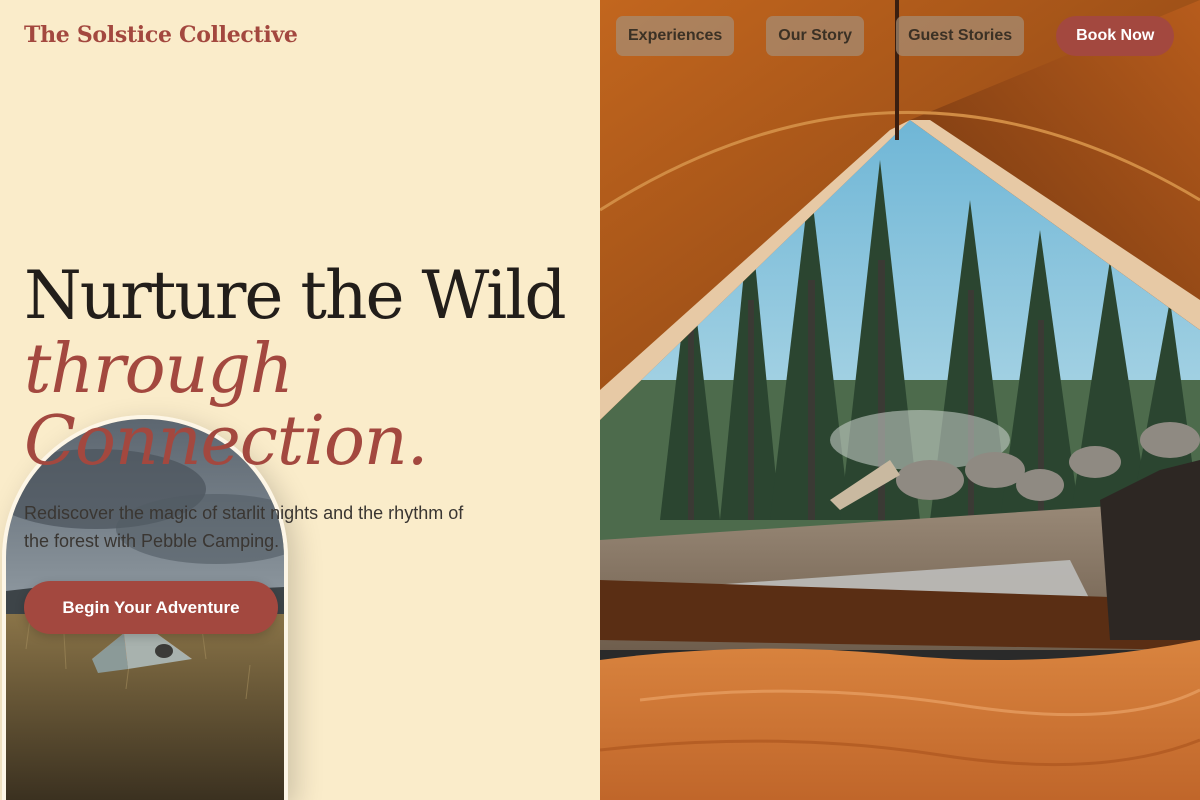 The height and width of the screenshot is (800, 1200). Describe the element at coordinates (675, 36) in the screenshot. I see `nav-experiences: Experiences` at that location.